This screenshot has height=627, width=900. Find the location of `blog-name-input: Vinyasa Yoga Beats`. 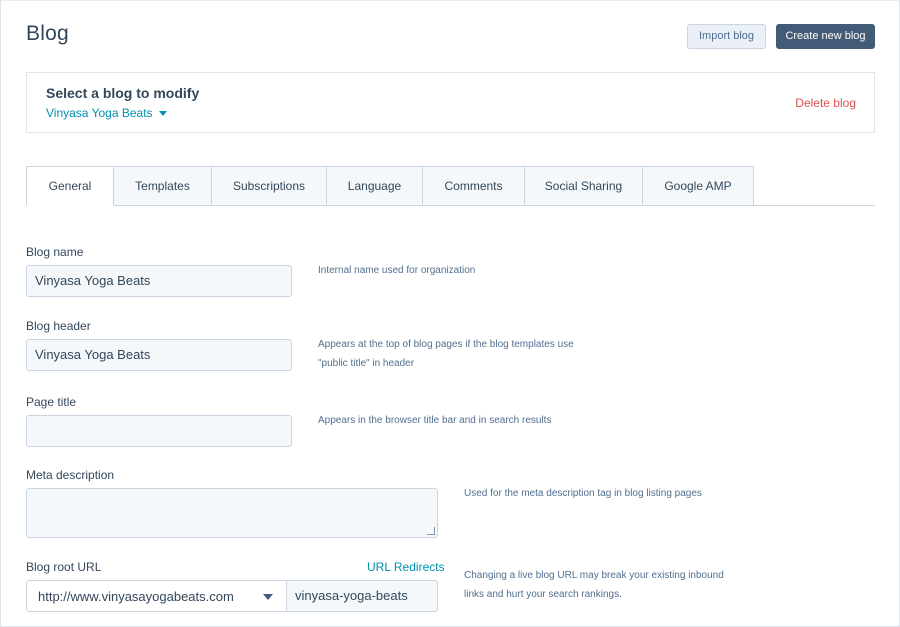

blog-name-input: Vinyasa Yoga Beats is located at coordinates (159, 281).